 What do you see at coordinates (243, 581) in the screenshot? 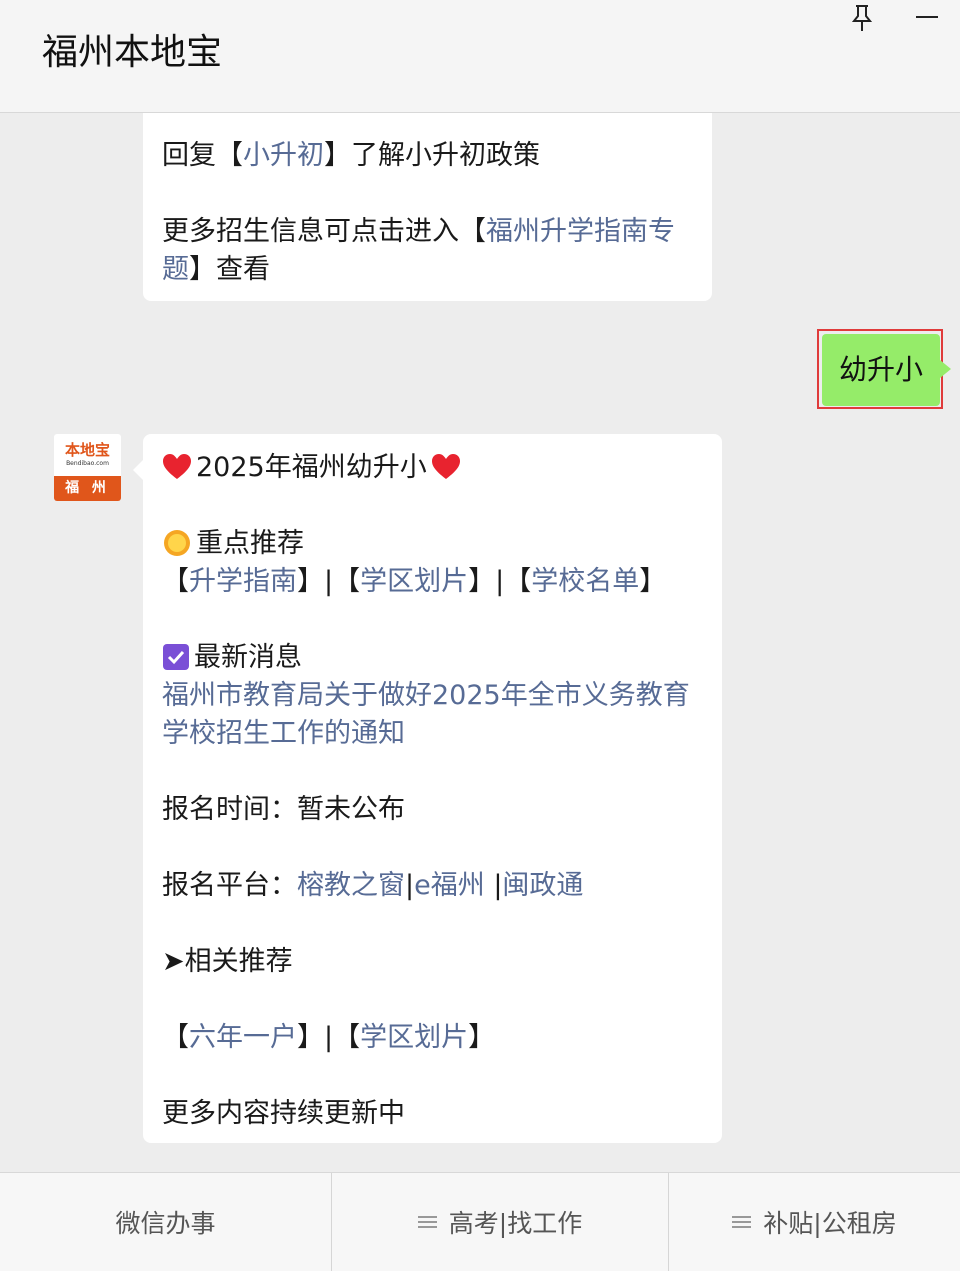
I see `guide-link: 升学指南` at bounding box center [243, 581].